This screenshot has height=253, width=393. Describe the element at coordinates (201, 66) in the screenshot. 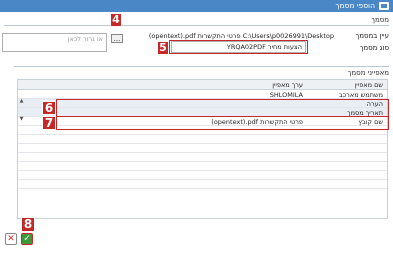

I see `attributes-section-divider` at that location.